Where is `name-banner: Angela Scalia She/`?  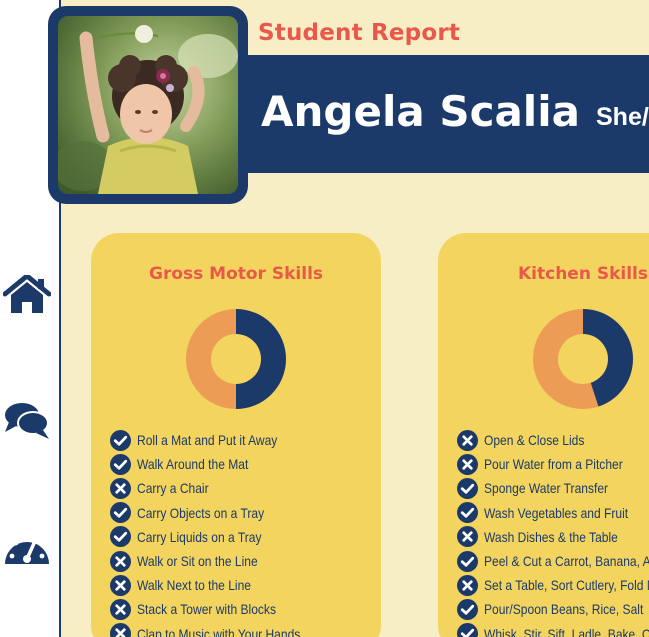
name-banner: Angela Scalia She/ is located at coordinates (448, 114).